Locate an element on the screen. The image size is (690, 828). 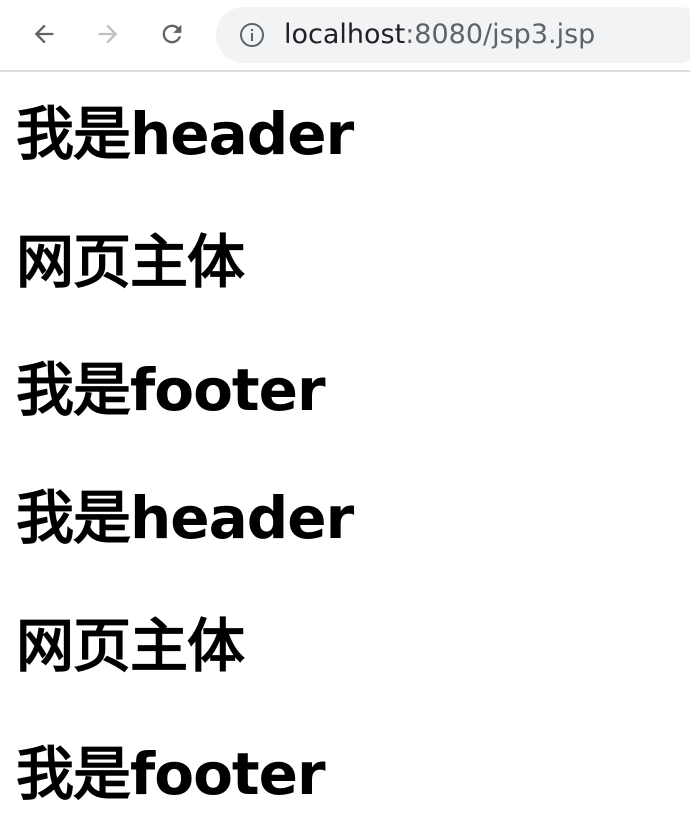
address-bar: localhost:8080/jsp3.jsp is located at coordinates (453, 35).